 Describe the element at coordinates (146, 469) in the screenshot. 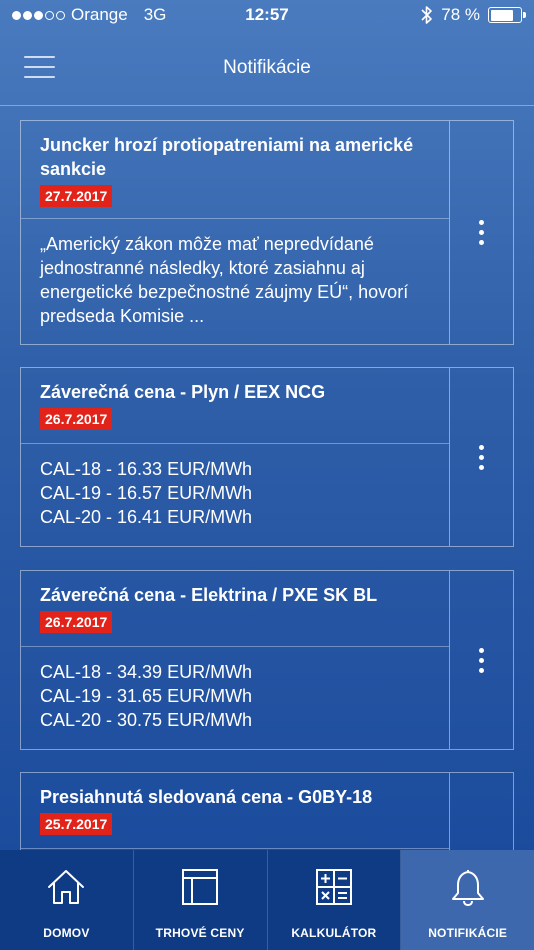

I see `price-line: CAL-18 - 16.33 EUR/MWh` at that location.